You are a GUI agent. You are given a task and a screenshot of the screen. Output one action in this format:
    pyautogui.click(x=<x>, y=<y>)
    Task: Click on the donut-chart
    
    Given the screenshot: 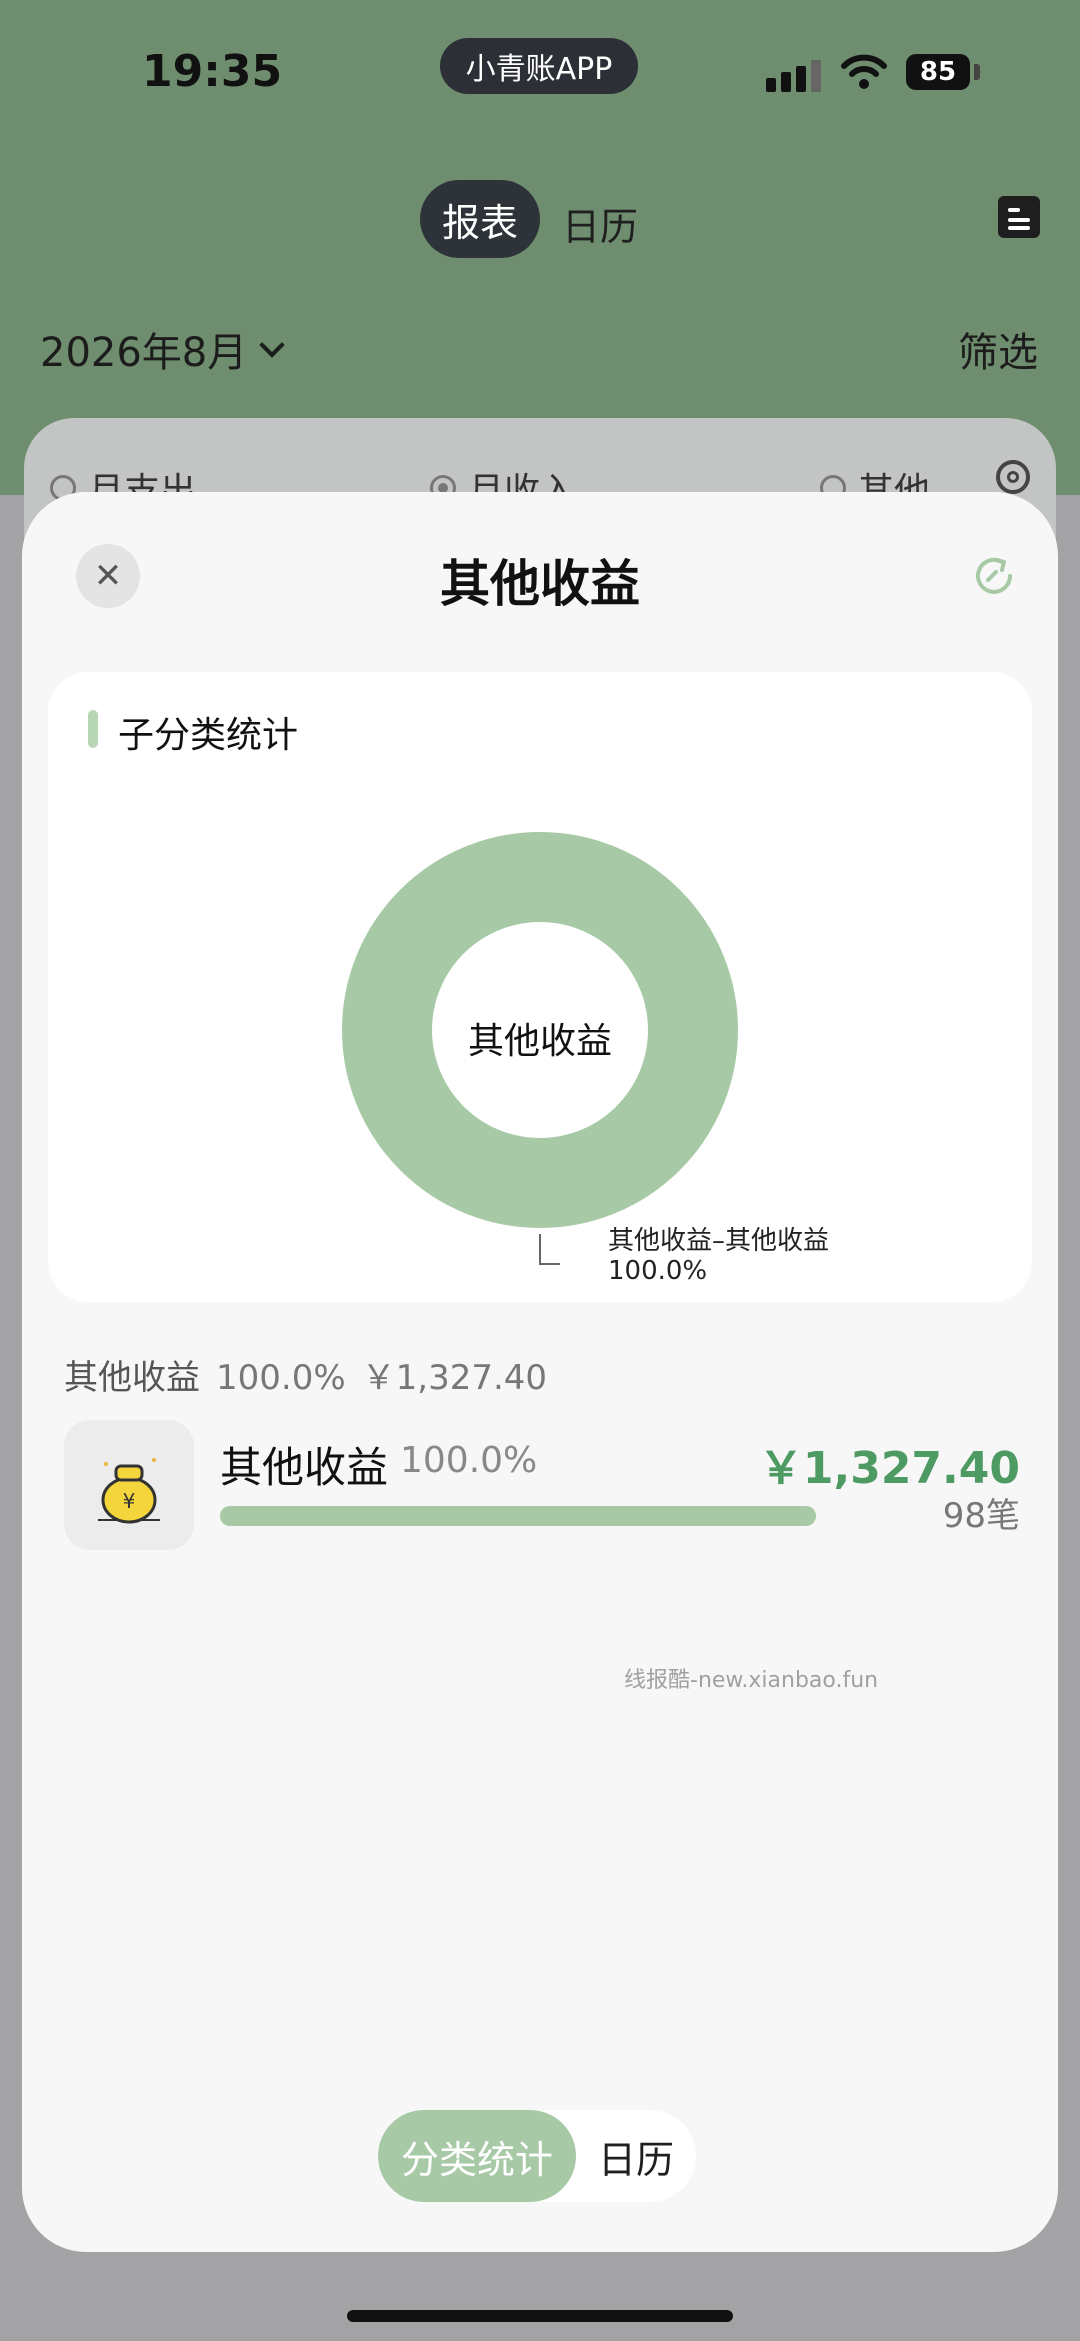 What is the action you would take?
    pyautogui.click(x=540, y=1048)
    